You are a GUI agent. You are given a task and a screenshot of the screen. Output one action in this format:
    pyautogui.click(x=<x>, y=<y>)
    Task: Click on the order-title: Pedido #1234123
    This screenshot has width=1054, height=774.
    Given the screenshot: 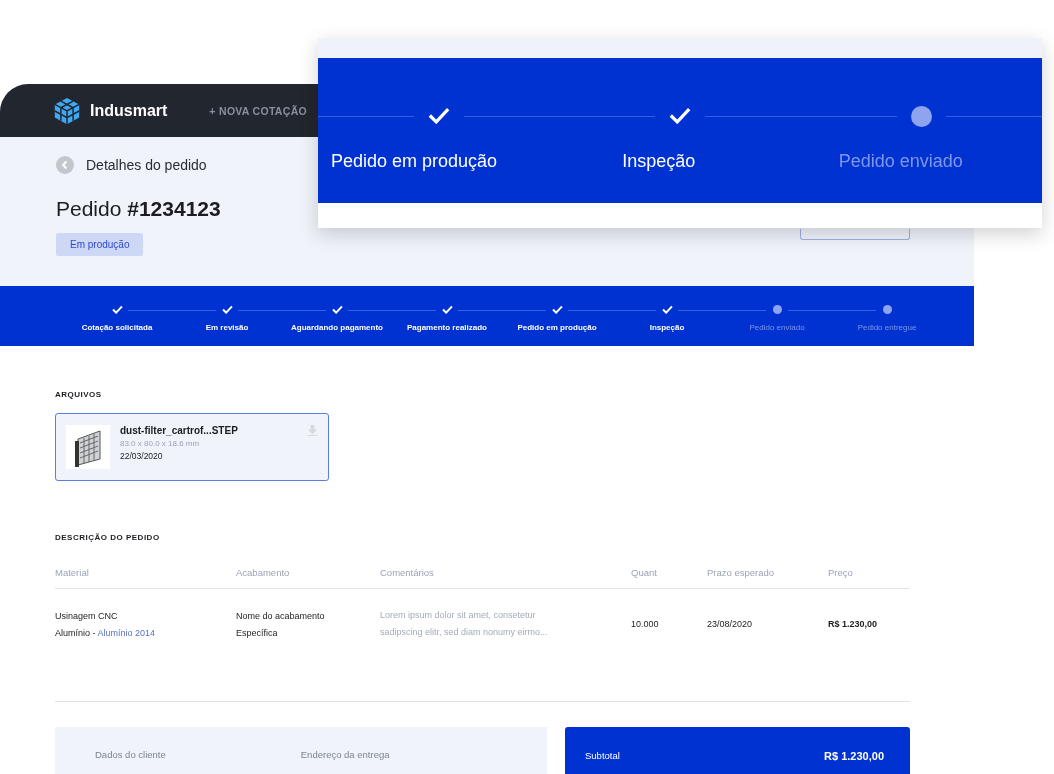 What is the action you would take?
    pyautogui.click(x=139, y=209)
    